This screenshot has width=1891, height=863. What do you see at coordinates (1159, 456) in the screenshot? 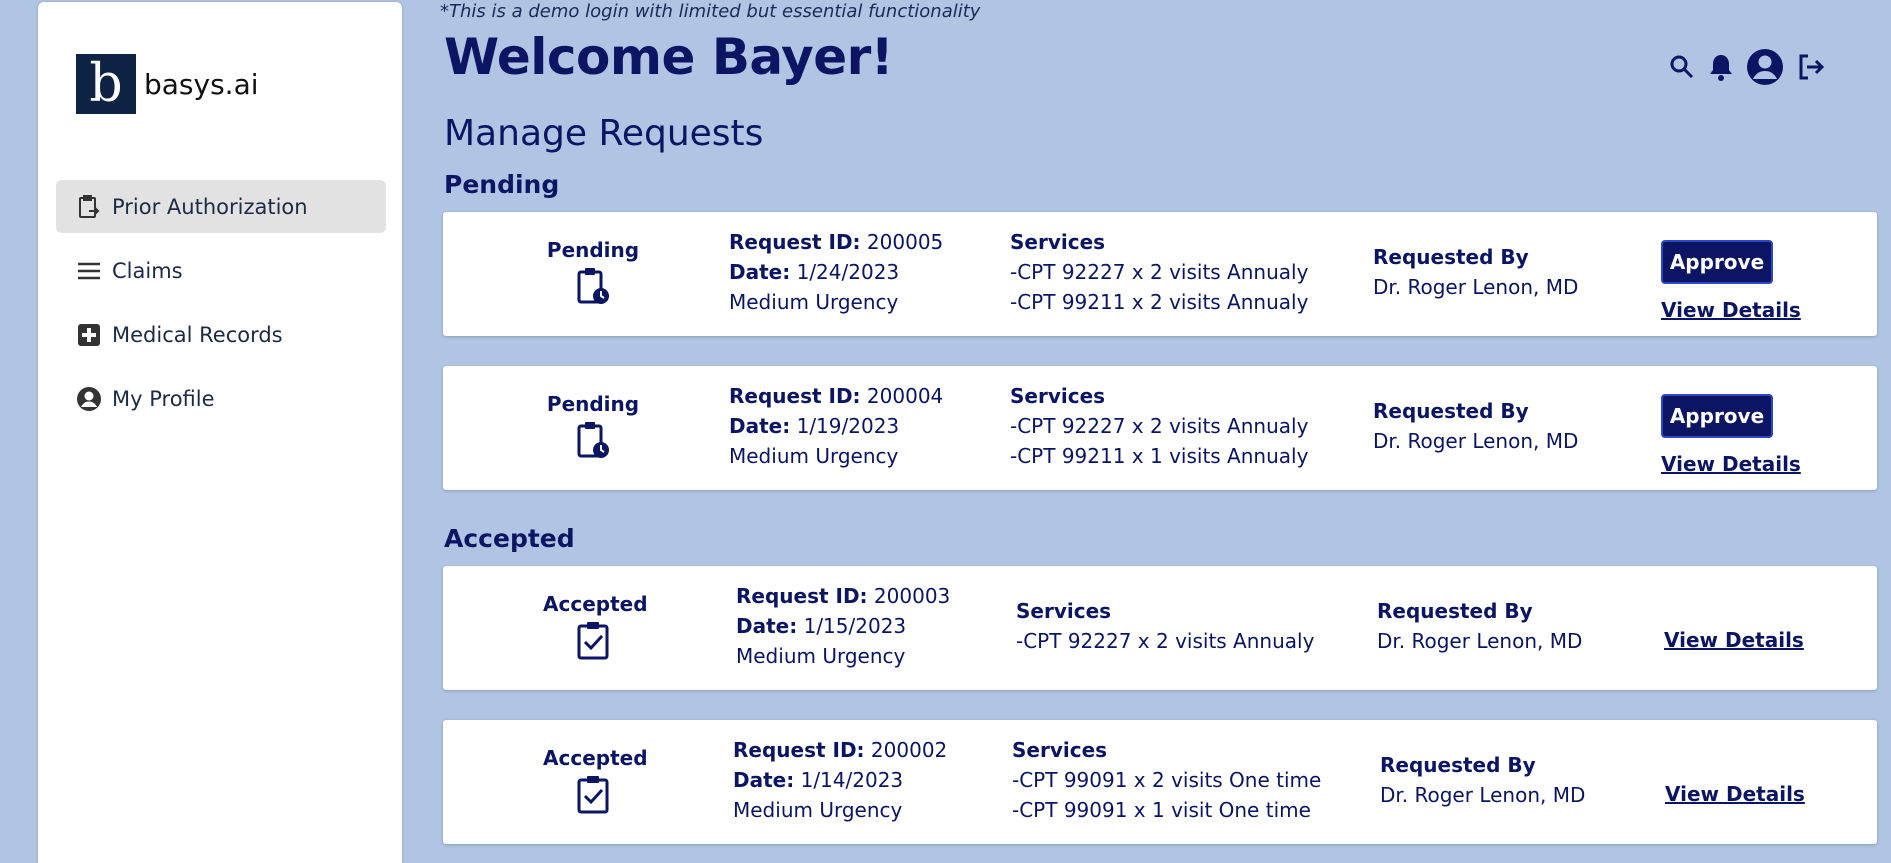
I see `service-item: -CPT 99211 x 1 visits Annualy` at bounding box center [1159, 456].